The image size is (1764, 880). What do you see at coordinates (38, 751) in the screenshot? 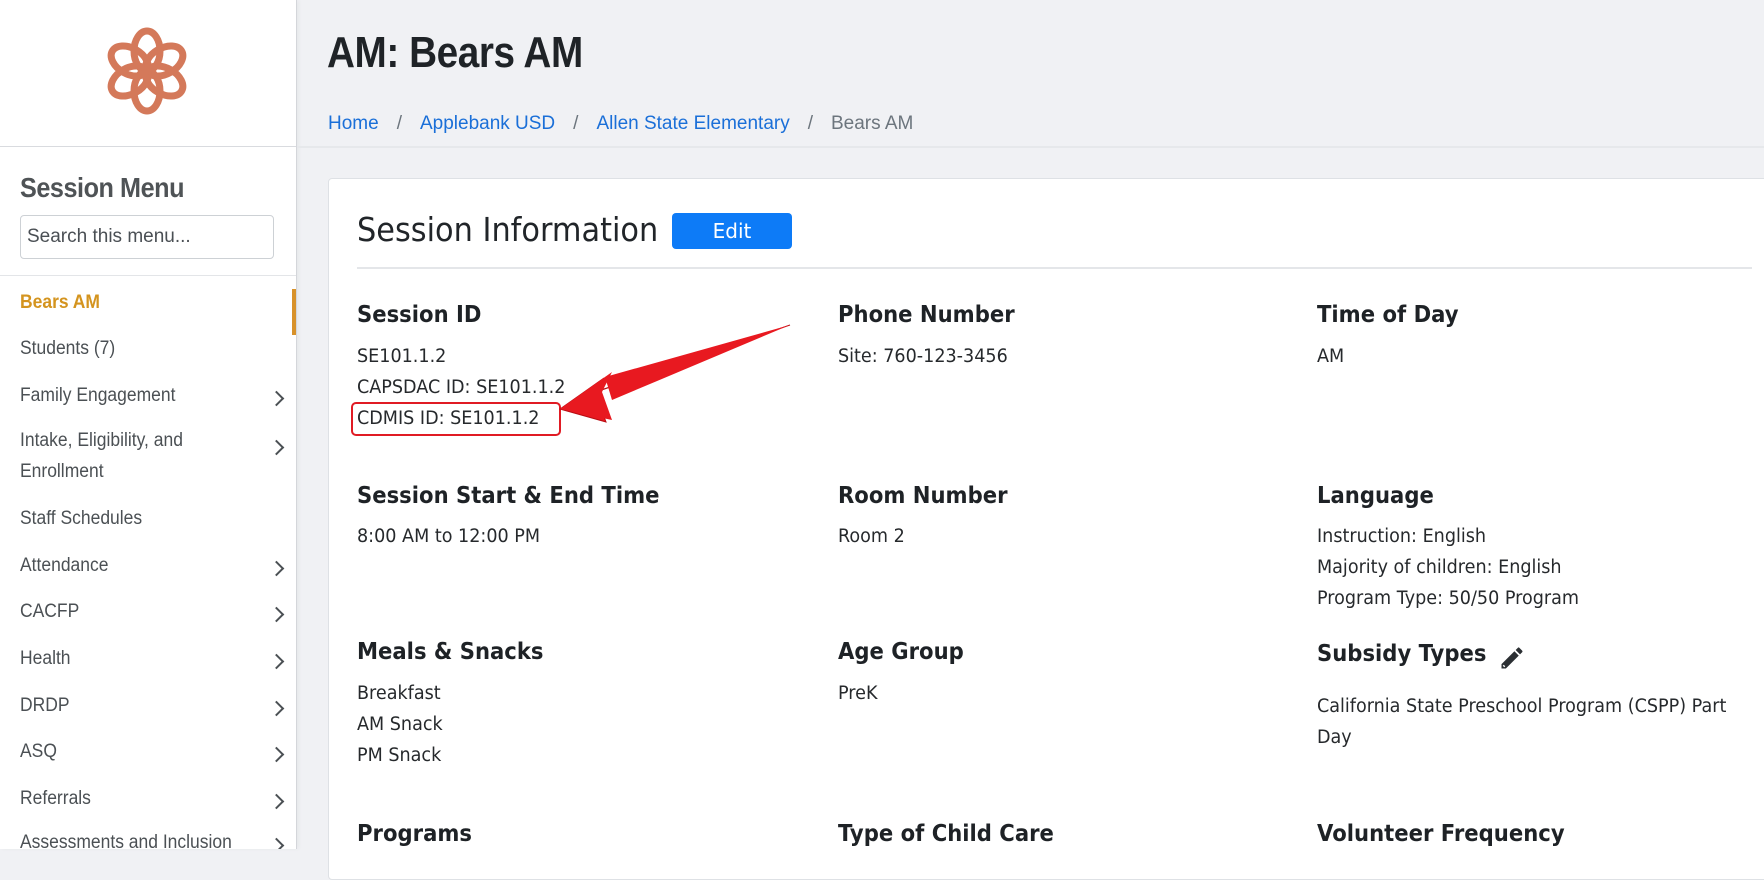
I see `menu-item-label: ASQ` at bounding box center [38, 751].